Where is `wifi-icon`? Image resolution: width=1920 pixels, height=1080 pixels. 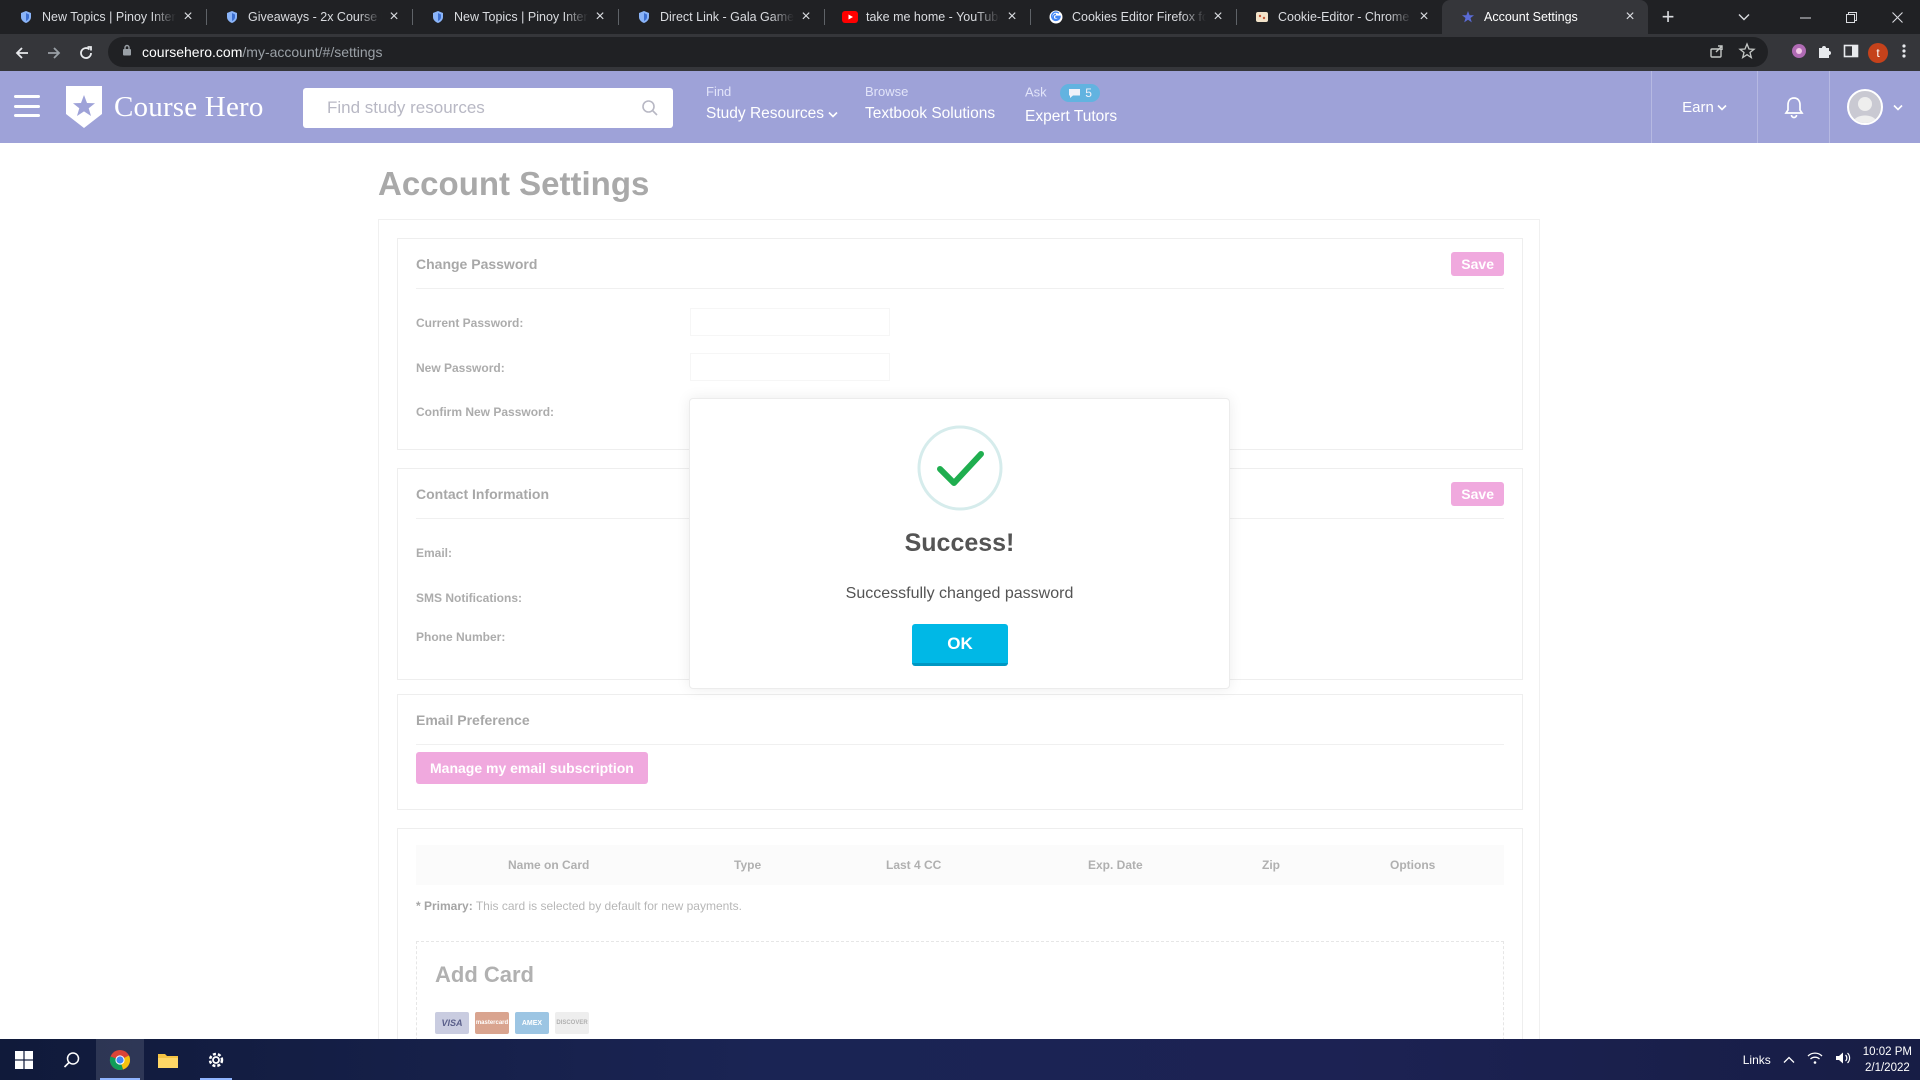
wifi-icon is located at coordinates (1815, 1059).